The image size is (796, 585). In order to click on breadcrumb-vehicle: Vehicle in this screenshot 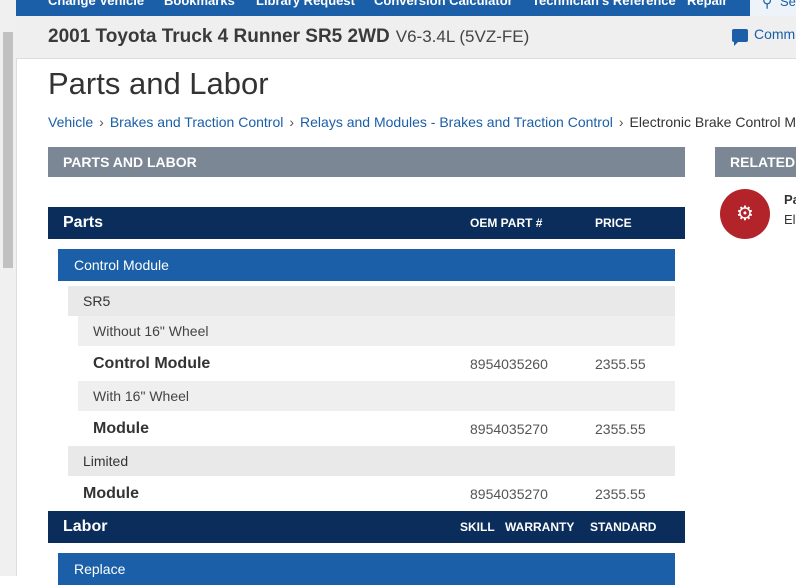, I will do `click(70, 122)`.